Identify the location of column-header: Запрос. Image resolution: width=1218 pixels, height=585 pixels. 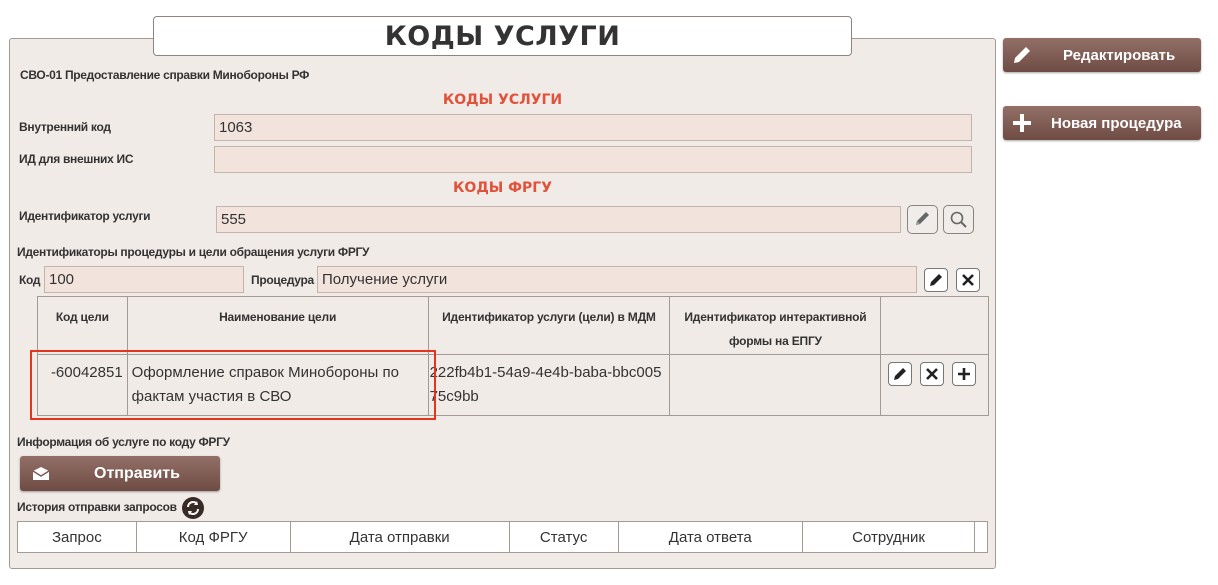
(77, 537).